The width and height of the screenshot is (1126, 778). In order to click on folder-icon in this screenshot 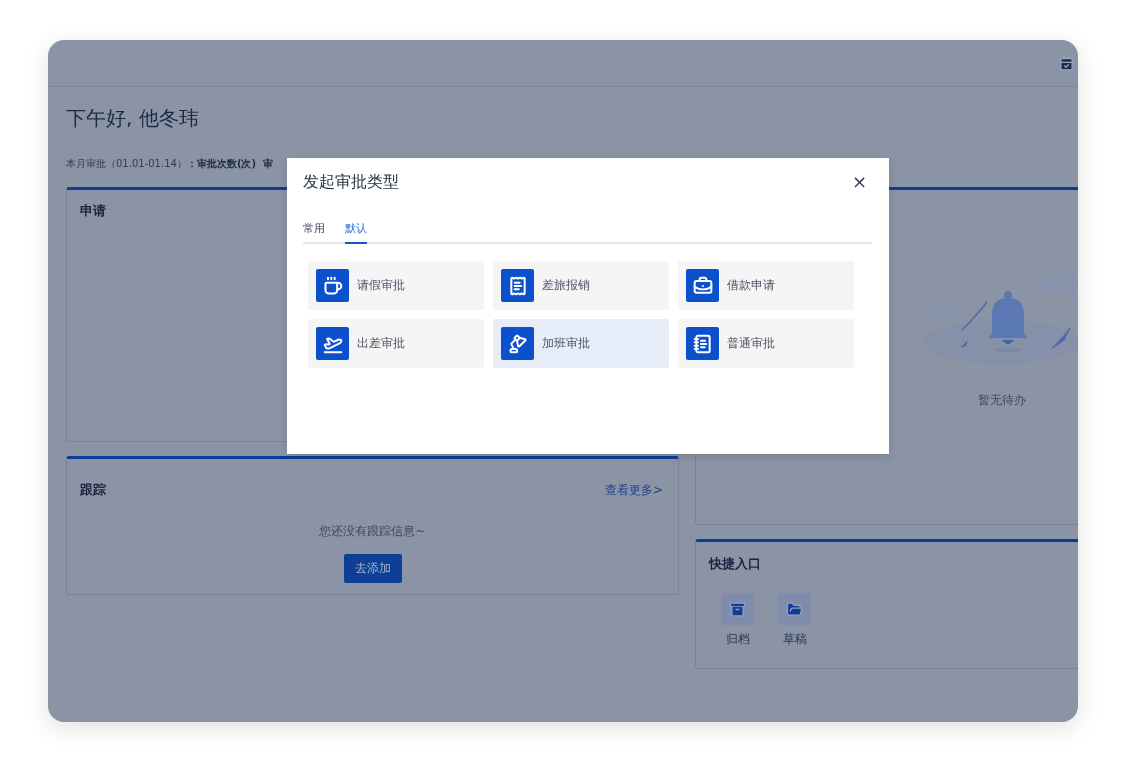, I will do `click(794, 609)`.